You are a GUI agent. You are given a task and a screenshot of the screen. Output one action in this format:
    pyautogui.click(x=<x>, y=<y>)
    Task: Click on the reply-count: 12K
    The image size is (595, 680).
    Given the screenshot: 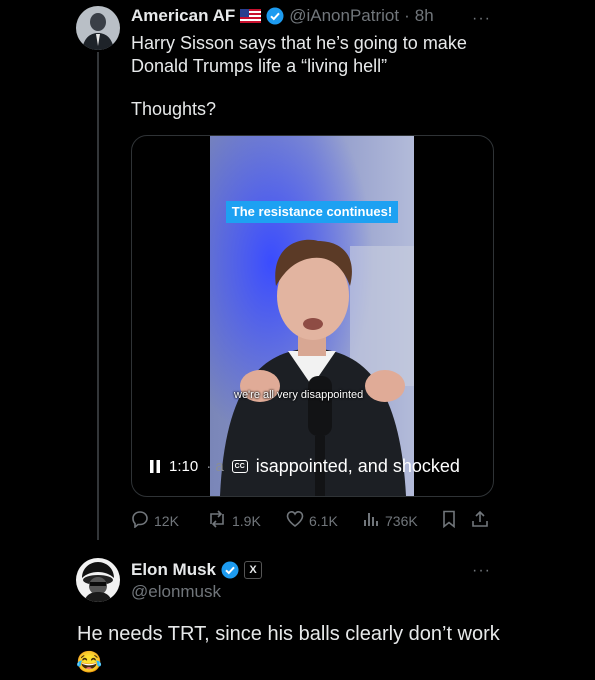 What is the action you would take?
    pyautogui.click(x=166, y=520)
    